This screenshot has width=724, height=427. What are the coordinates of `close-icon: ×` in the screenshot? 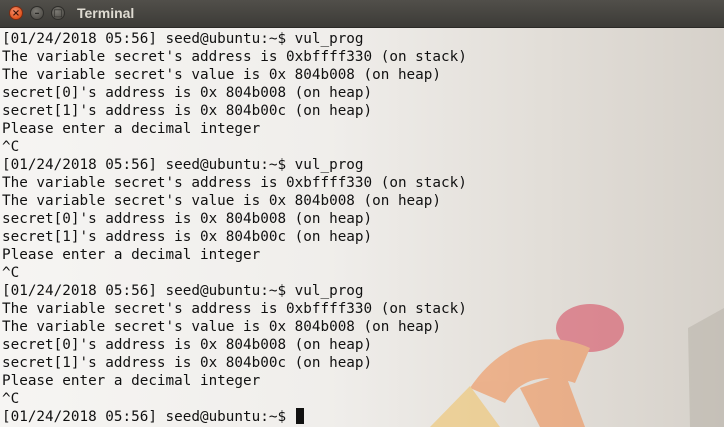 It's located at (16, 13).